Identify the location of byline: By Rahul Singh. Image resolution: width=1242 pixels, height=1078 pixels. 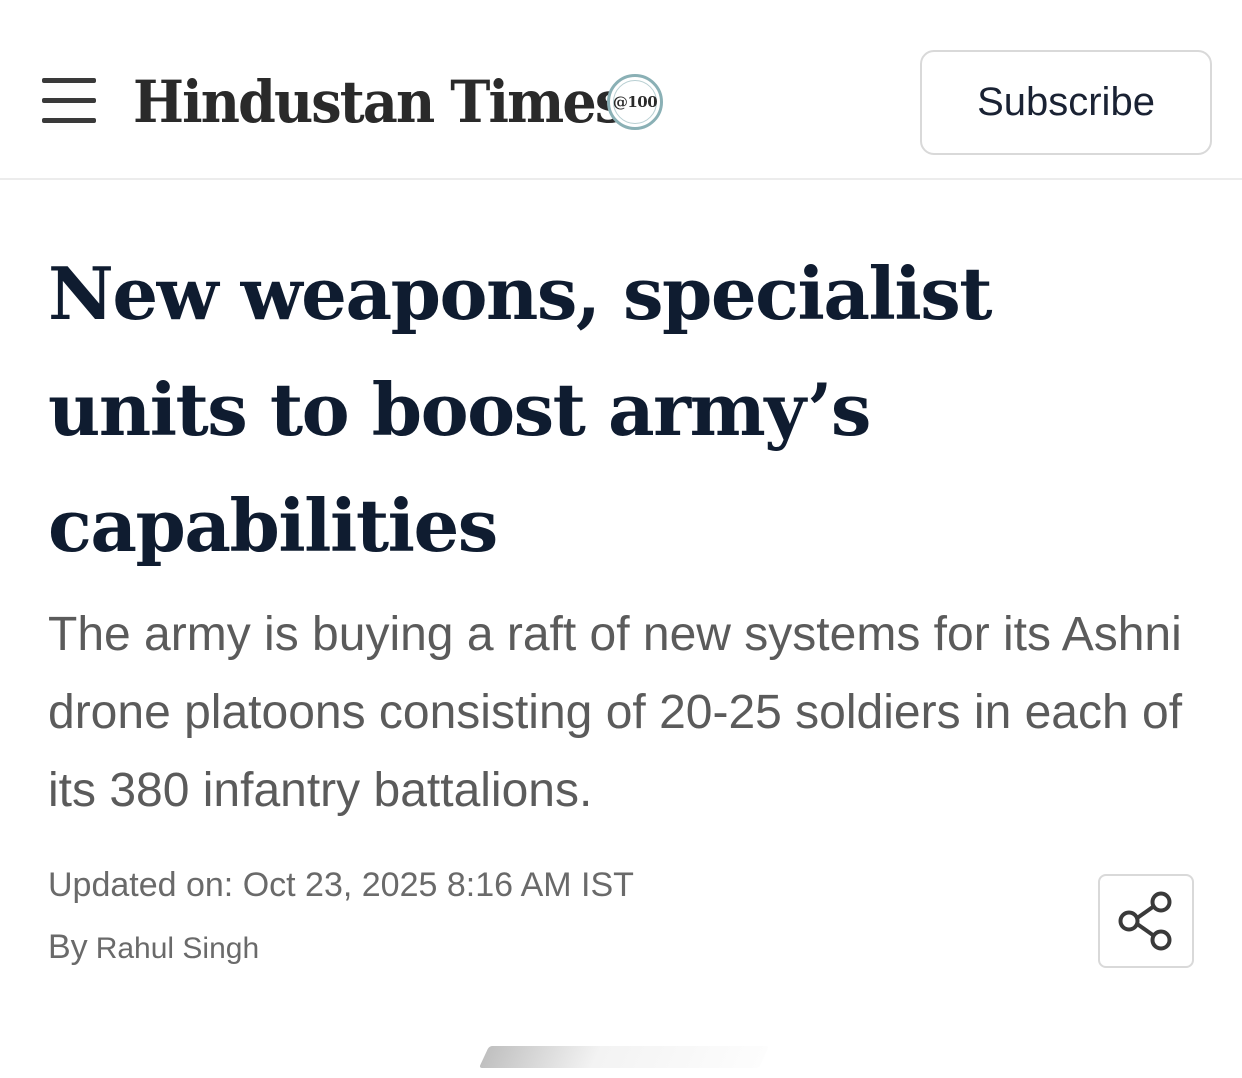
(153, 947).